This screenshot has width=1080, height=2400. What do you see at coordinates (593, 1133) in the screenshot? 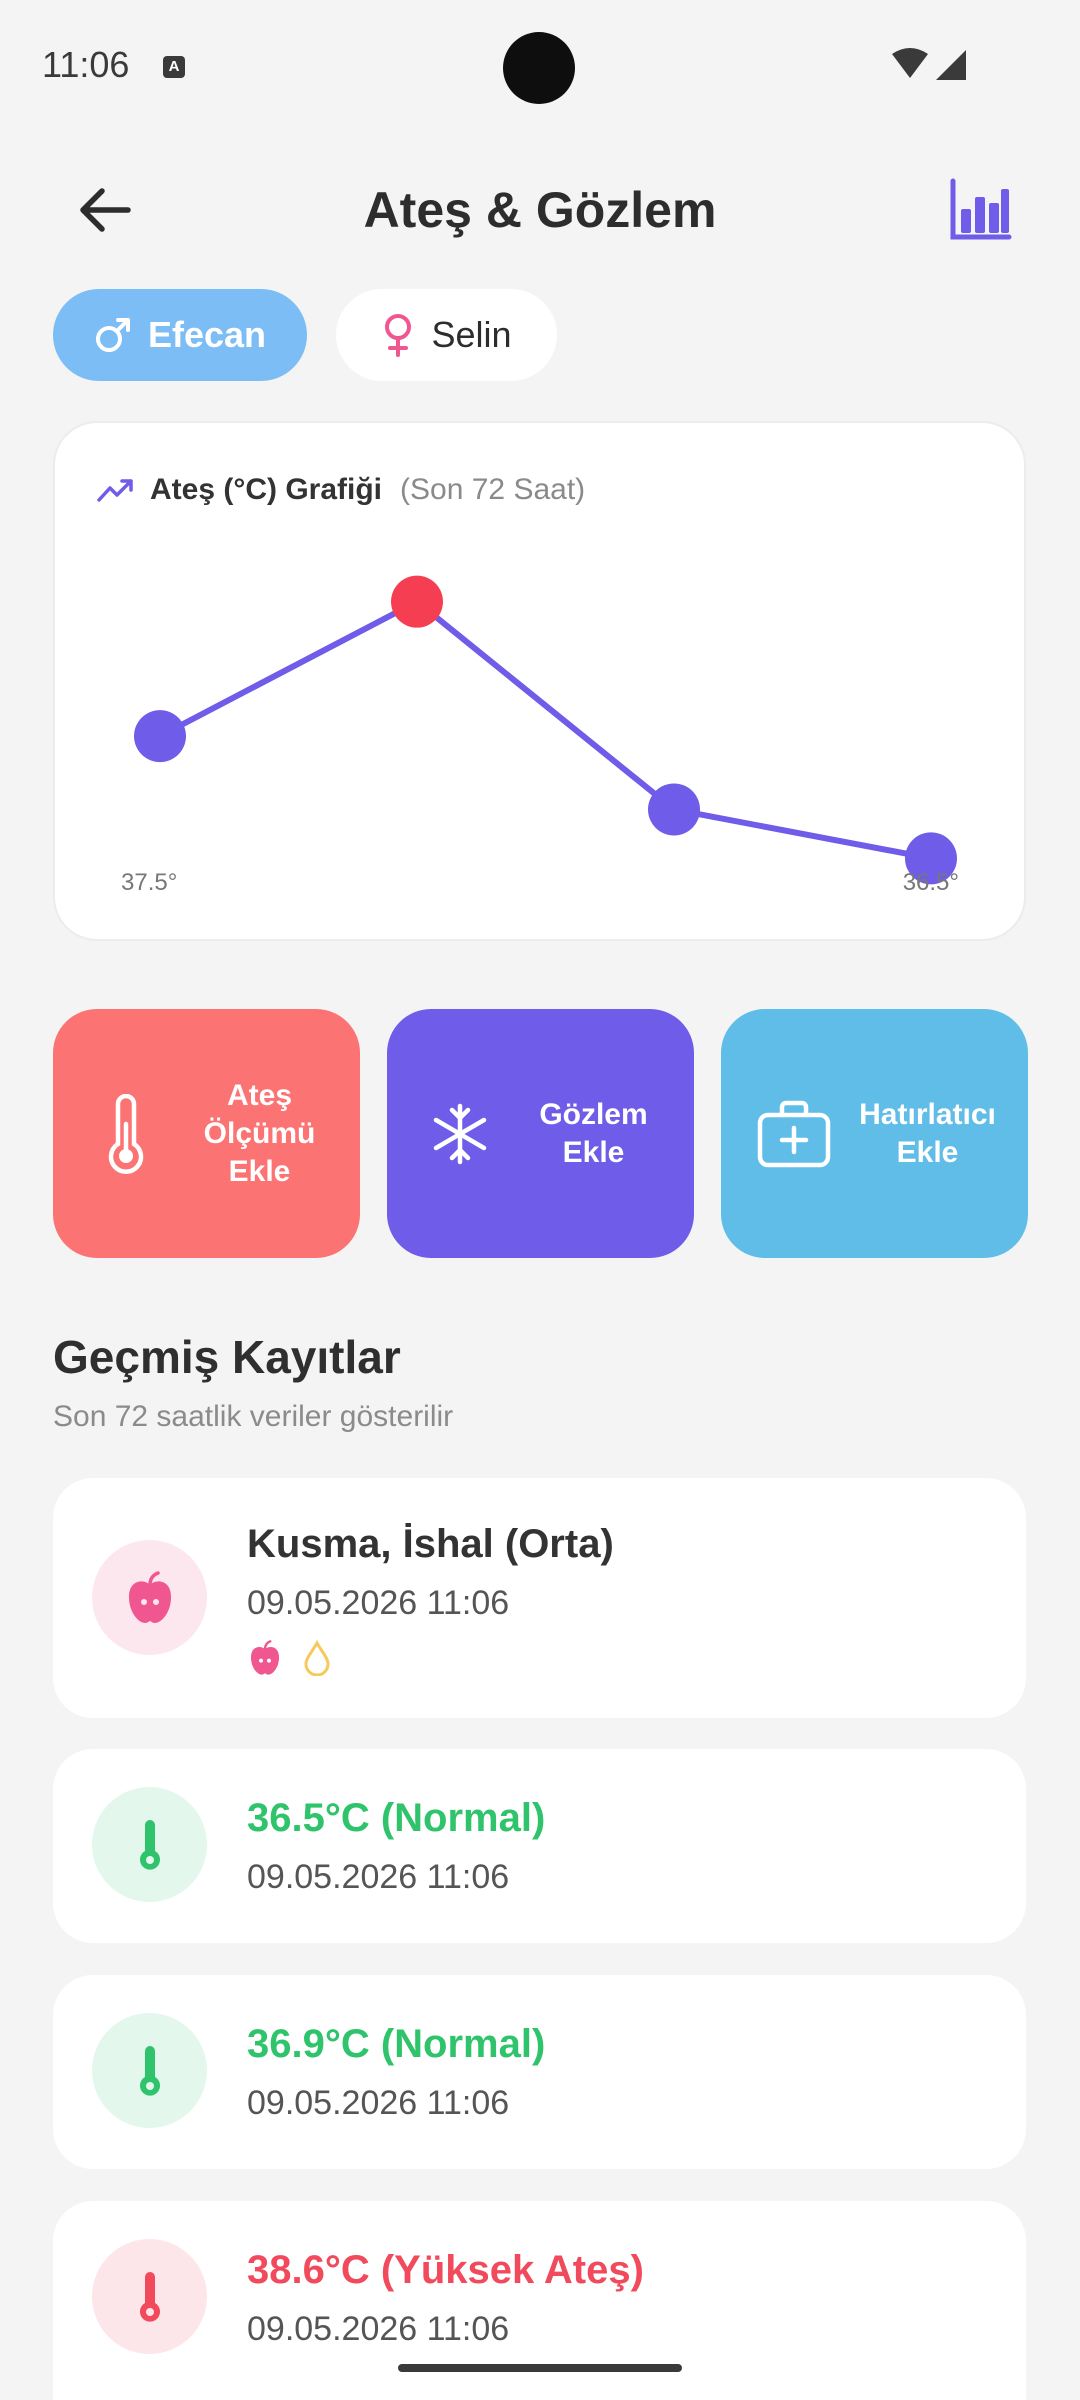
I see `action-label: Gözlem Ekle` at bounding box center [593, 1133].